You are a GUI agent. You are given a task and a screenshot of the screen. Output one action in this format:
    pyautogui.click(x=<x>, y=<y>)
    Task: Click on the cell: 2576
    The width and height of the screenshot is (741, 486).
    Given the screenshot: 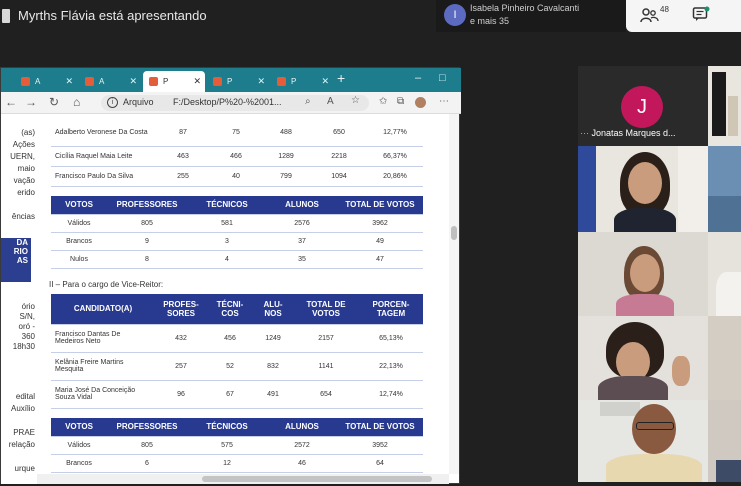 What is the action you would take?
    pyautogui.click(x=302, y=223)
    